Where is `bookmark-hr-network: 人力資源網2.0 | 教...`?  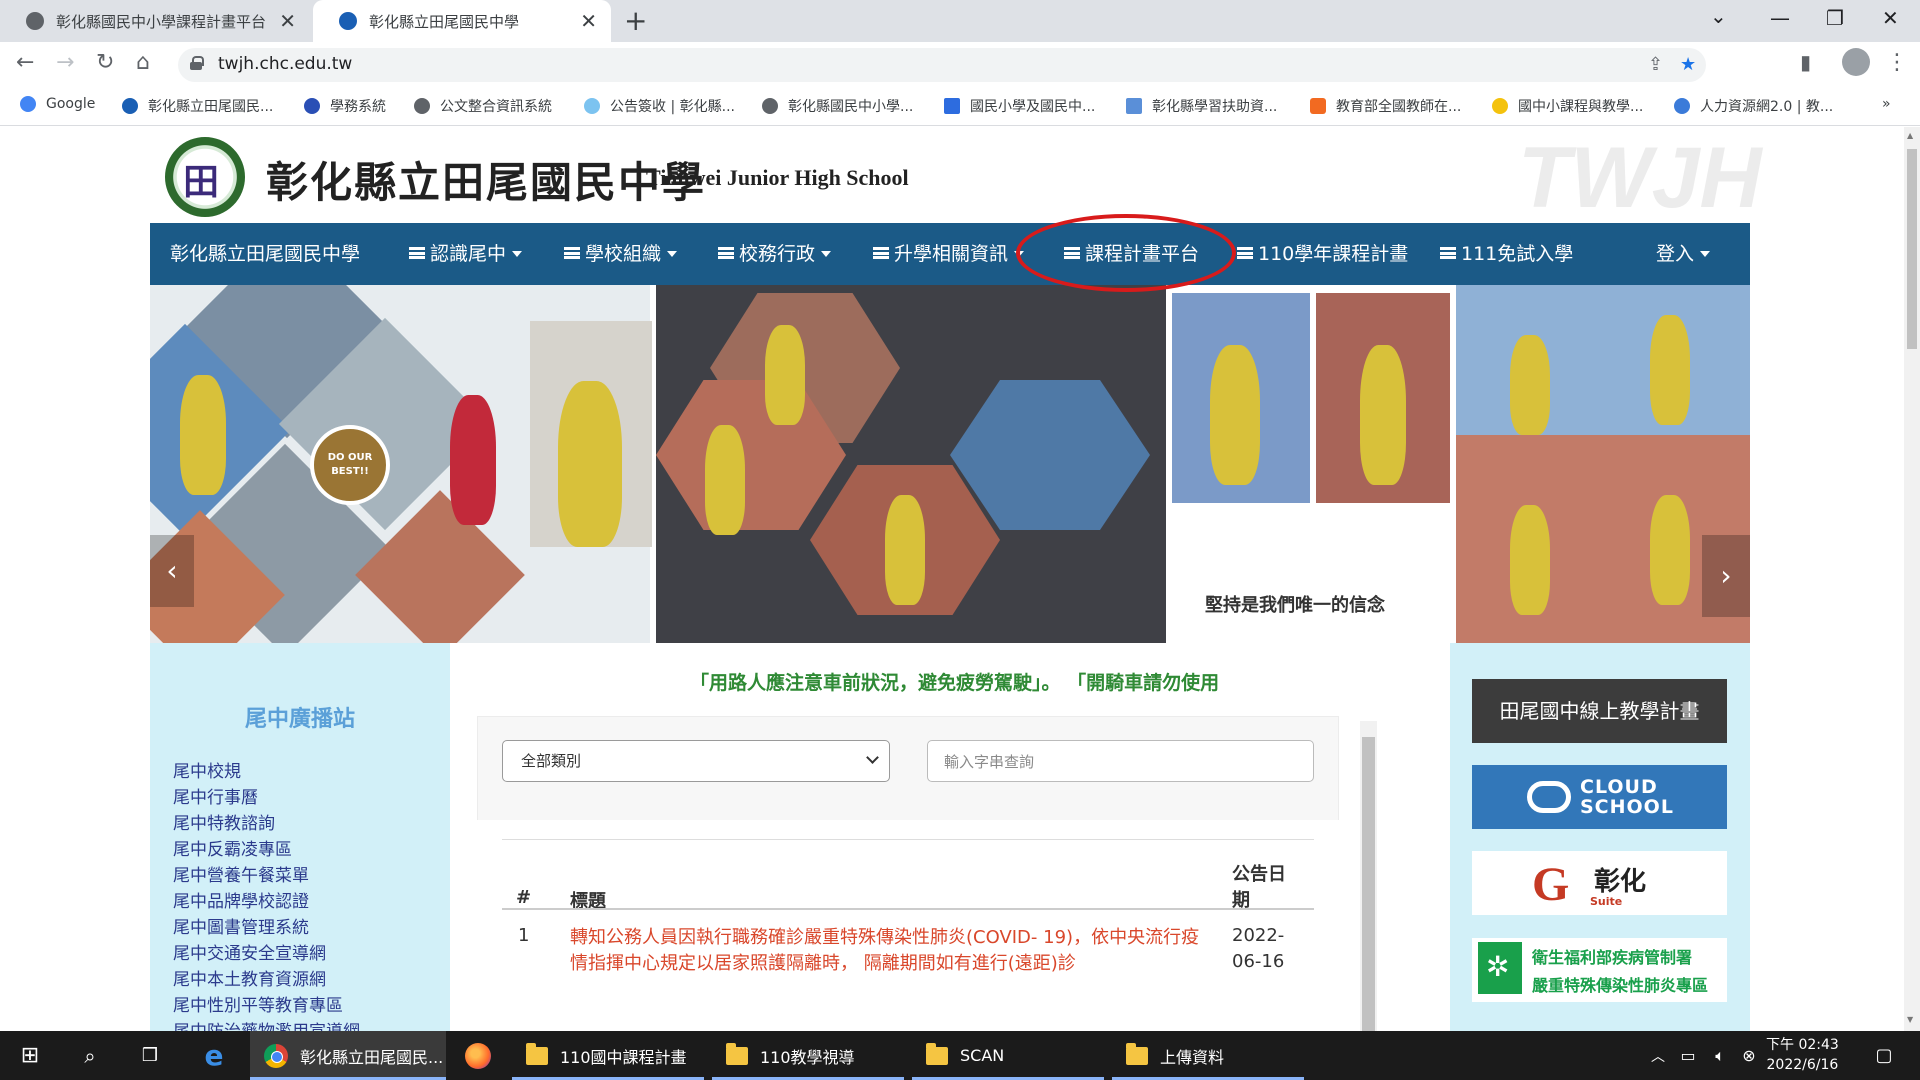 bookmark-hr-network: 人力資源網2.0 | 教... is located at coordinates (1753, 106).